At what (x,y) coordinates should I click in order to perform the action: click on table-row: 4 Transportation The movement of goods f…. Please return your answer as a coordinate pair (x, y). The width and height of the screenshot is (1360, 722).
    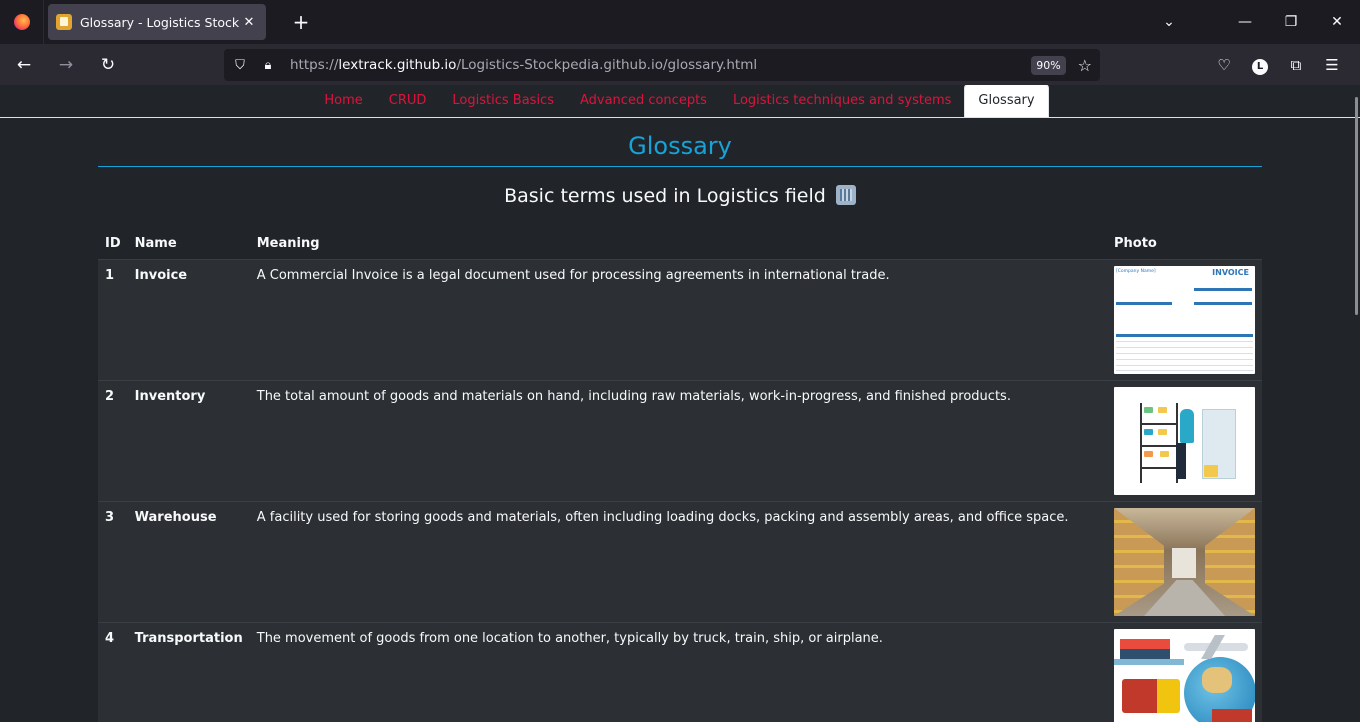
    Looking at the image, I should click on (680, 672).